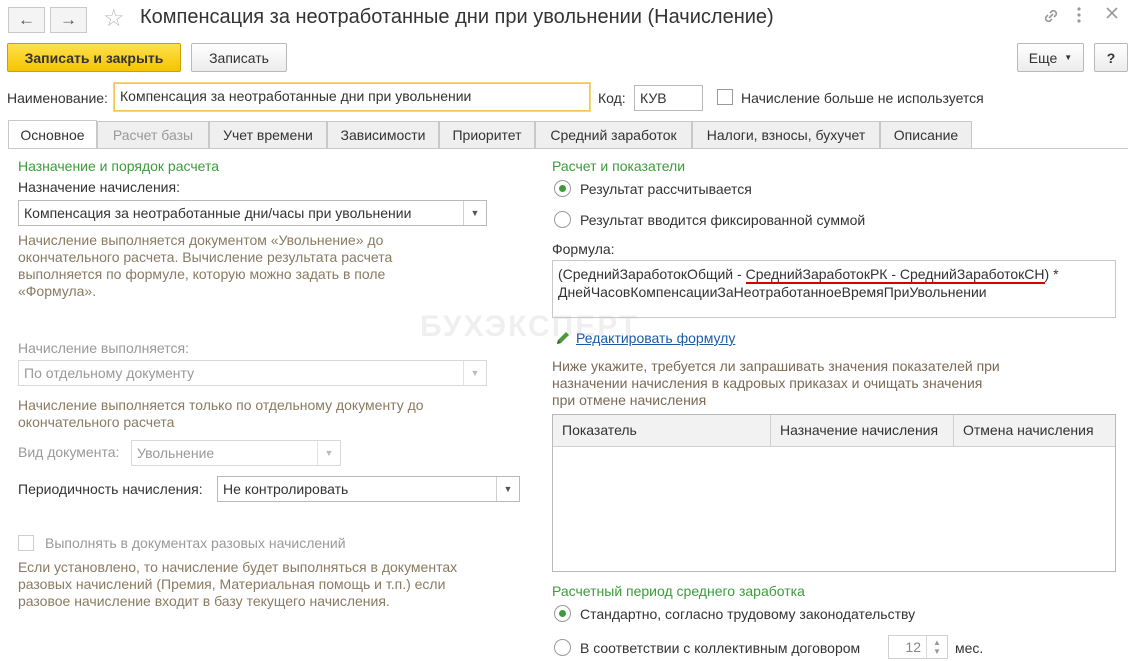 The width and height of the screenshot is (1135, 661). Describe the element at coordinates (562, 188) in the screenshot. I see `radio-calculated` at that location.